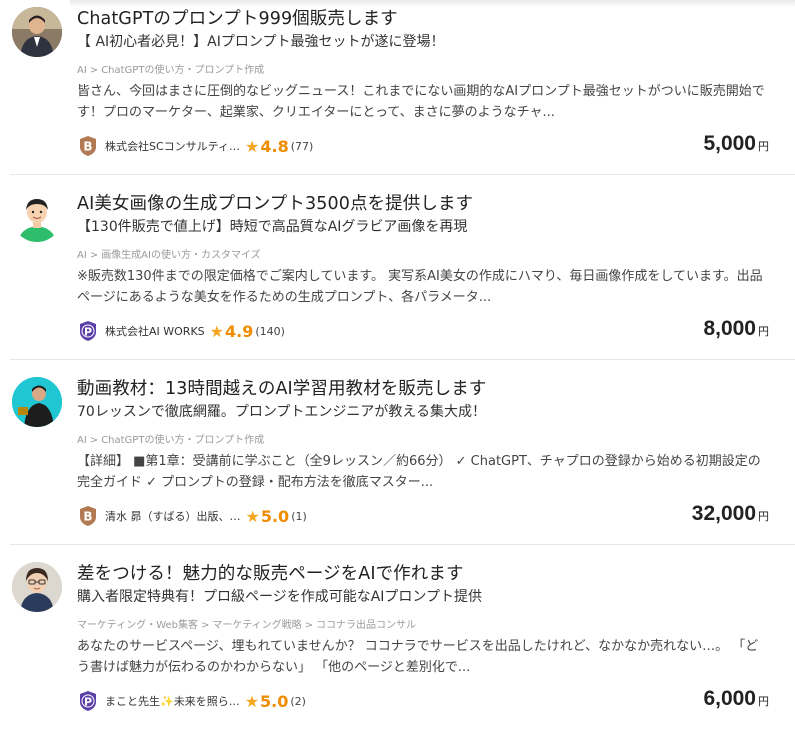 Image resolution: width=795 pixels, height=740 pixels. I want to click on breadcrumb: AI > 画像生成AIの使い方・カスタマイズ, so click(169, 253).